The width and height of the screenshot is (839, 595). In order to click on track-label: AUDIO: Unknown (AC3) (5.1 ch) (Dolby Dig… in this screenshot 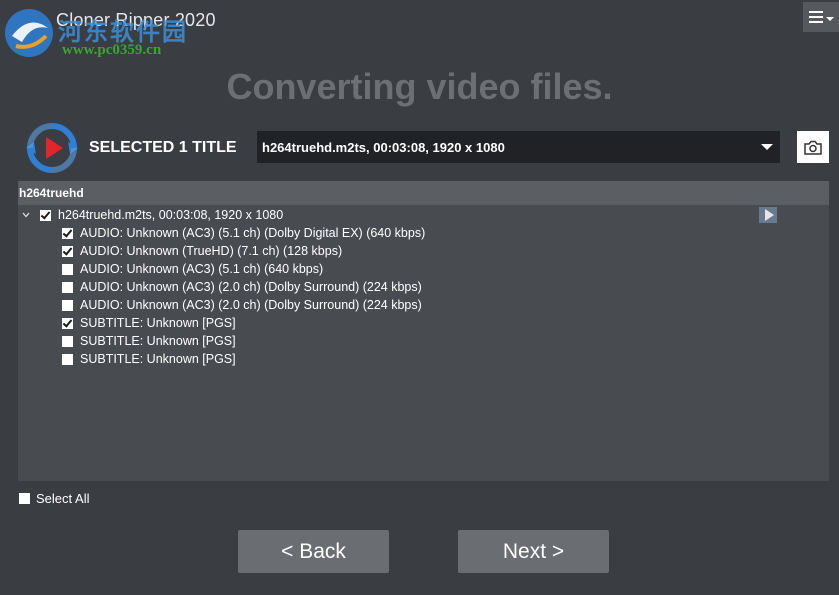, I will do `click(253, 233)`.